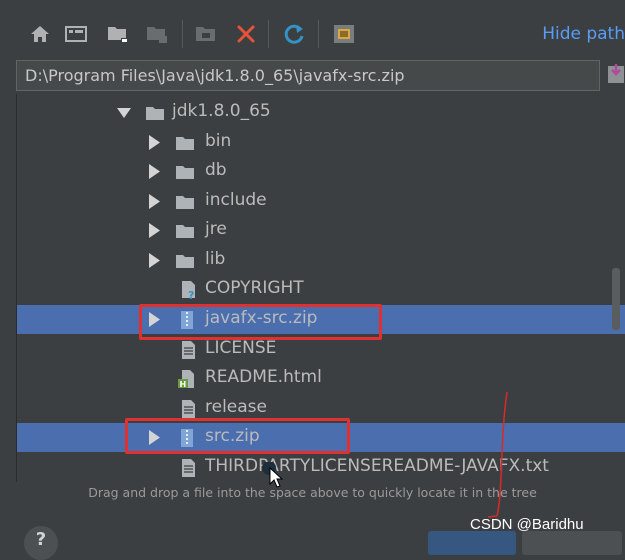 Image resolution: width=625 pixels, height=560 pixels. Describe the element at coordinates (215, 259) in the screenshot. I see `tree-row-label: lib` at that location.